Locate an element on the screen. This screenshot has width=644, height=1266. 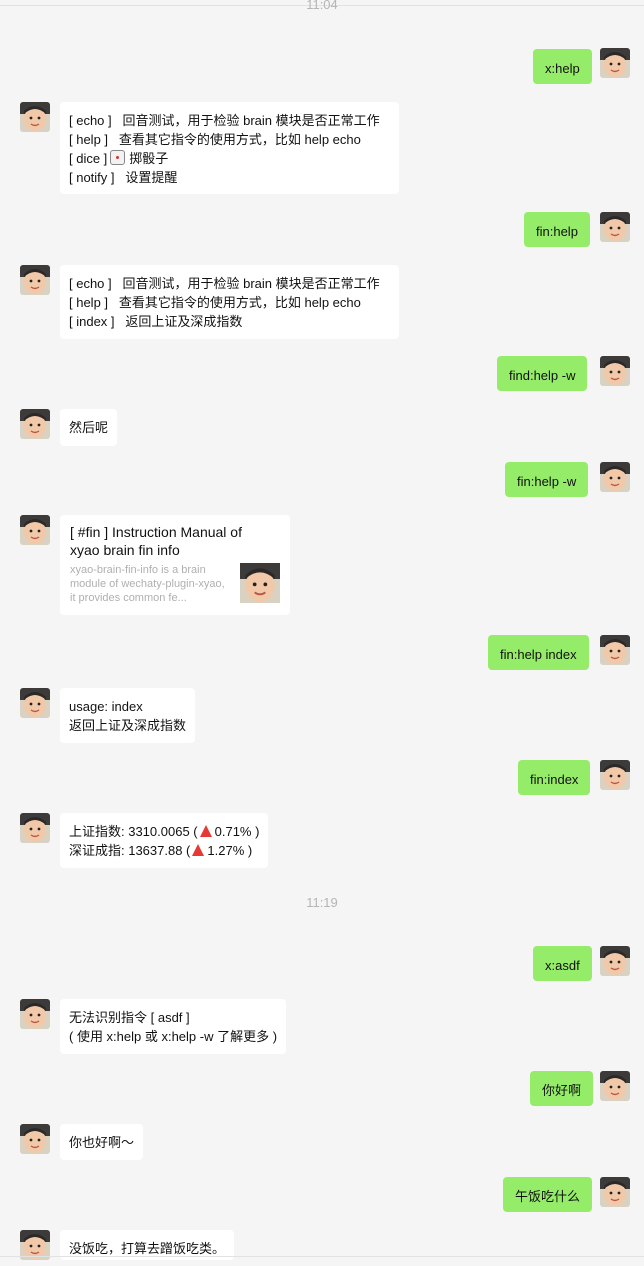
message-text: 午饭吃什么 is located at coordinates (548, 1196).